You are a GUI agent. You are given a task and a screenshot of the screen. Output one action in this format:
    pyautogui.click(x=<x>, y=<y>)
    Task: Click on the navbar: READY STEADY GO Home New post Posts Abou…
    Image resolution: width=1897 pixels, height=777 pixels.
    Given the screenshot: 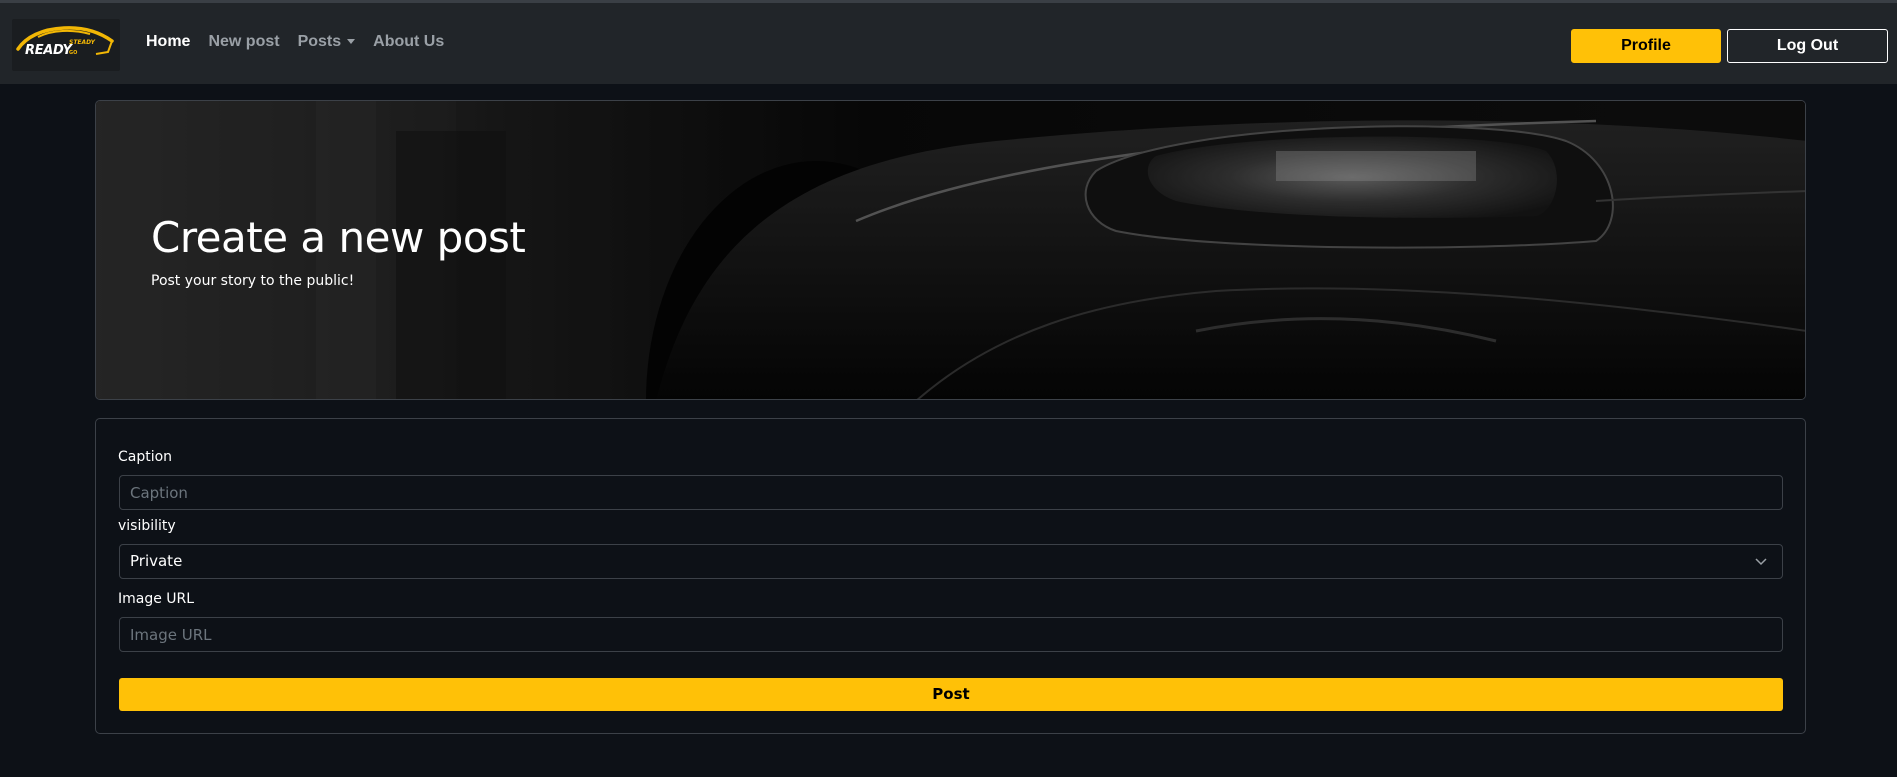 What is the action you would take?
    pyautogui.click(x=948, y=43)
    